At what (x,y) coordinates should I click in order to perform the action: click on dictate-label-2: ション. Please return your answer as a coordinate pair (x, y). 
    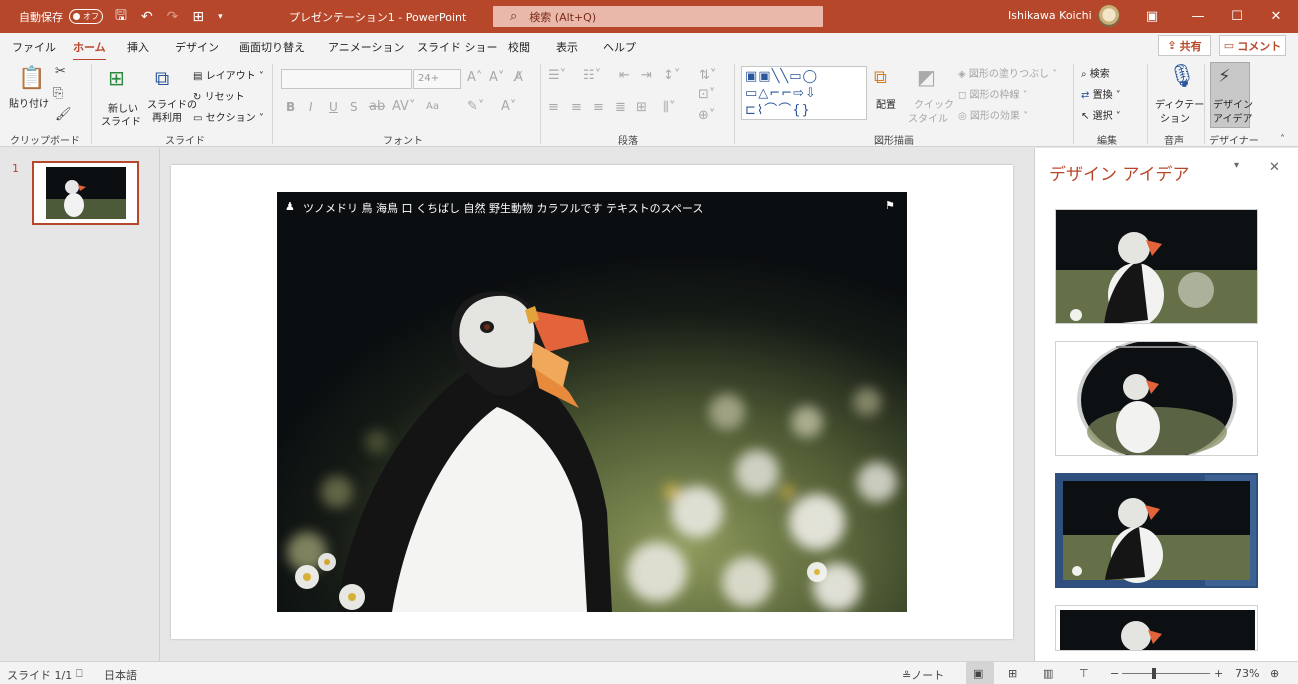
    Looking at the image, I should click on (1175, 117).